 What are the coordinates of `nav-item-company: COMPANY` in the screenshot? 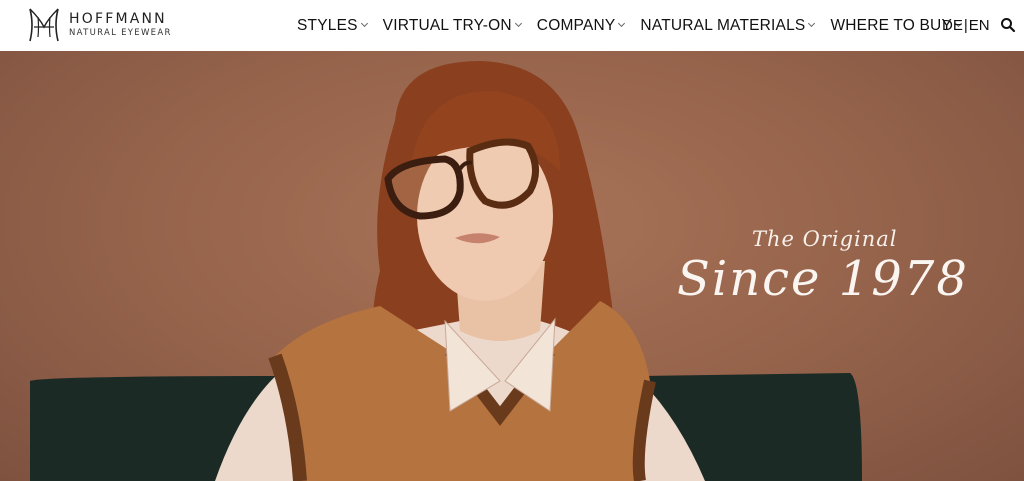 It's located at (581, 25).